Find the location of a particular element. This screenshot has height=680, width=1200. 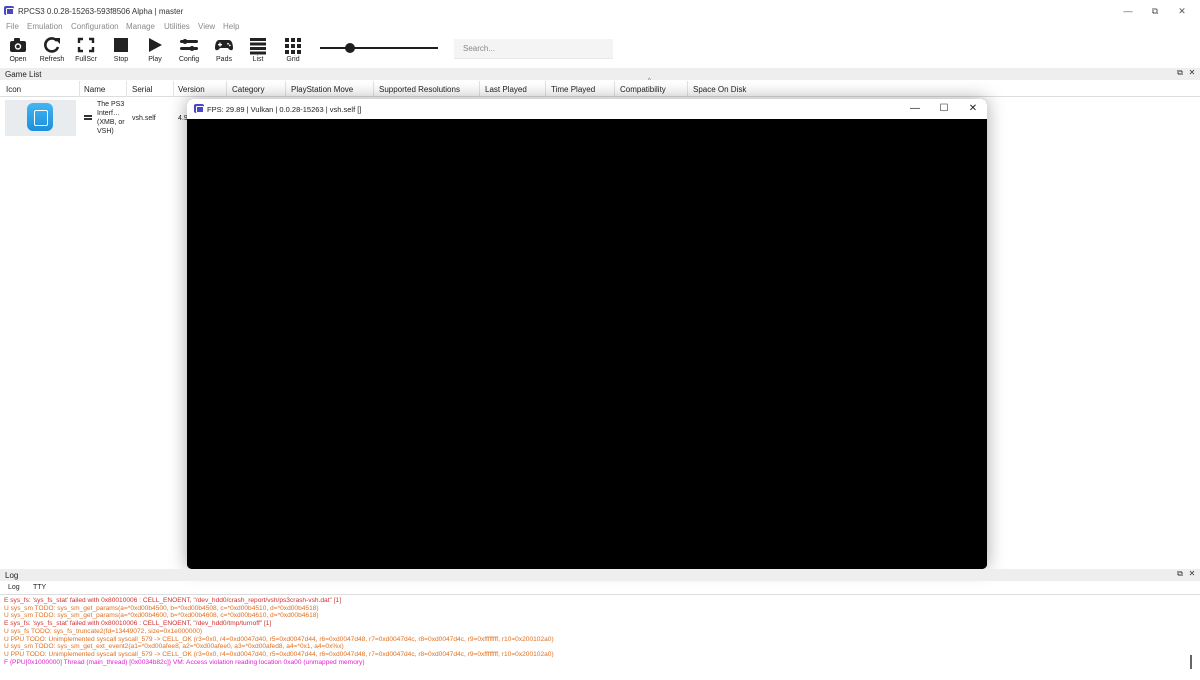

sort-indicator-icon: ^ is located at coordinates (649, 81).